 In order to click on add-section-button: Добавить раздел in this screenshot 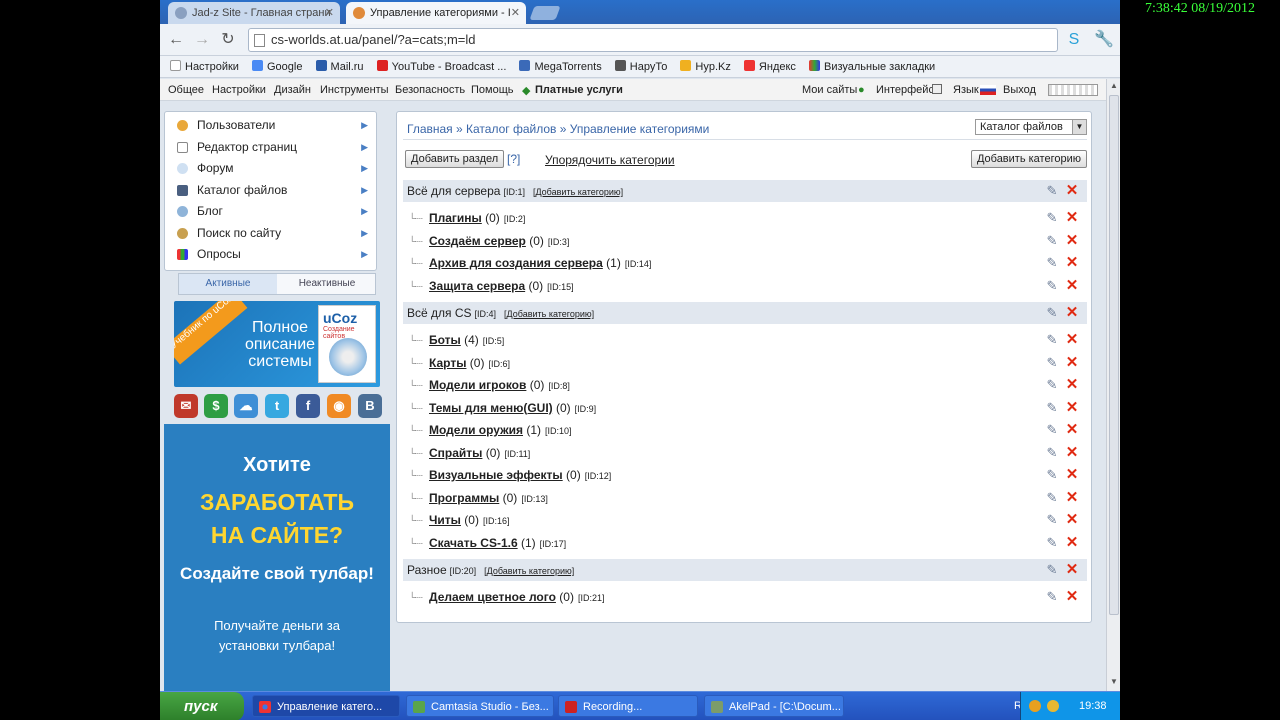, I will do `click(455, 159)`.